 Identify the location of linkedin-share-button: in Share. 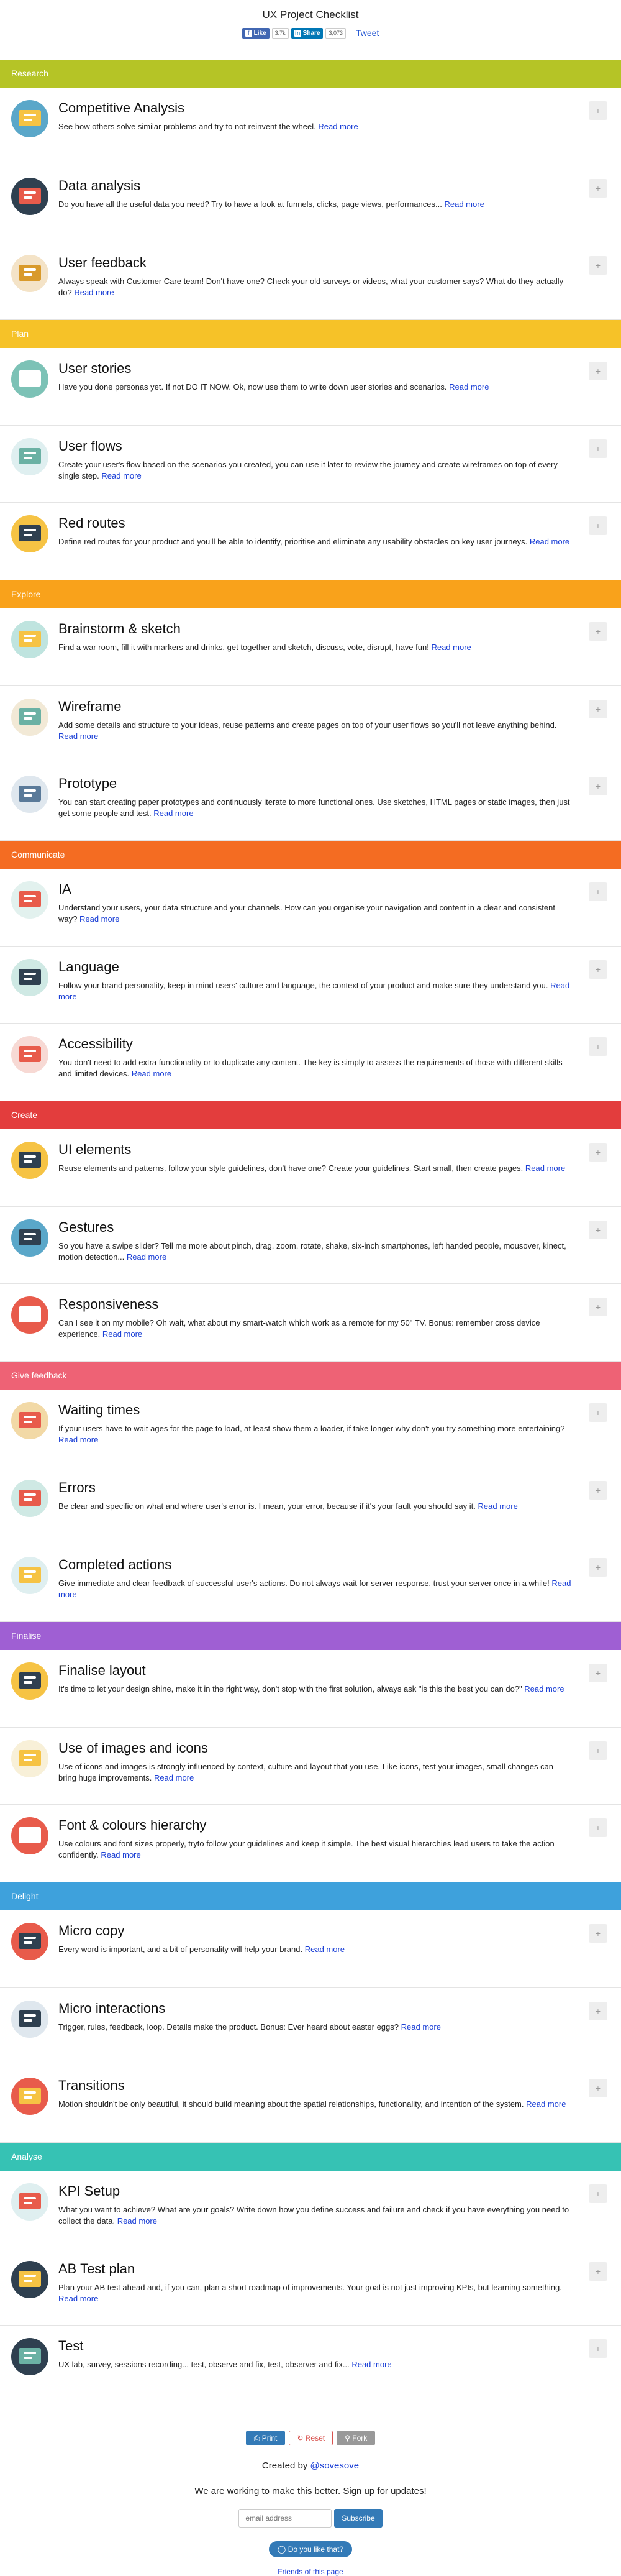
(307, 33).